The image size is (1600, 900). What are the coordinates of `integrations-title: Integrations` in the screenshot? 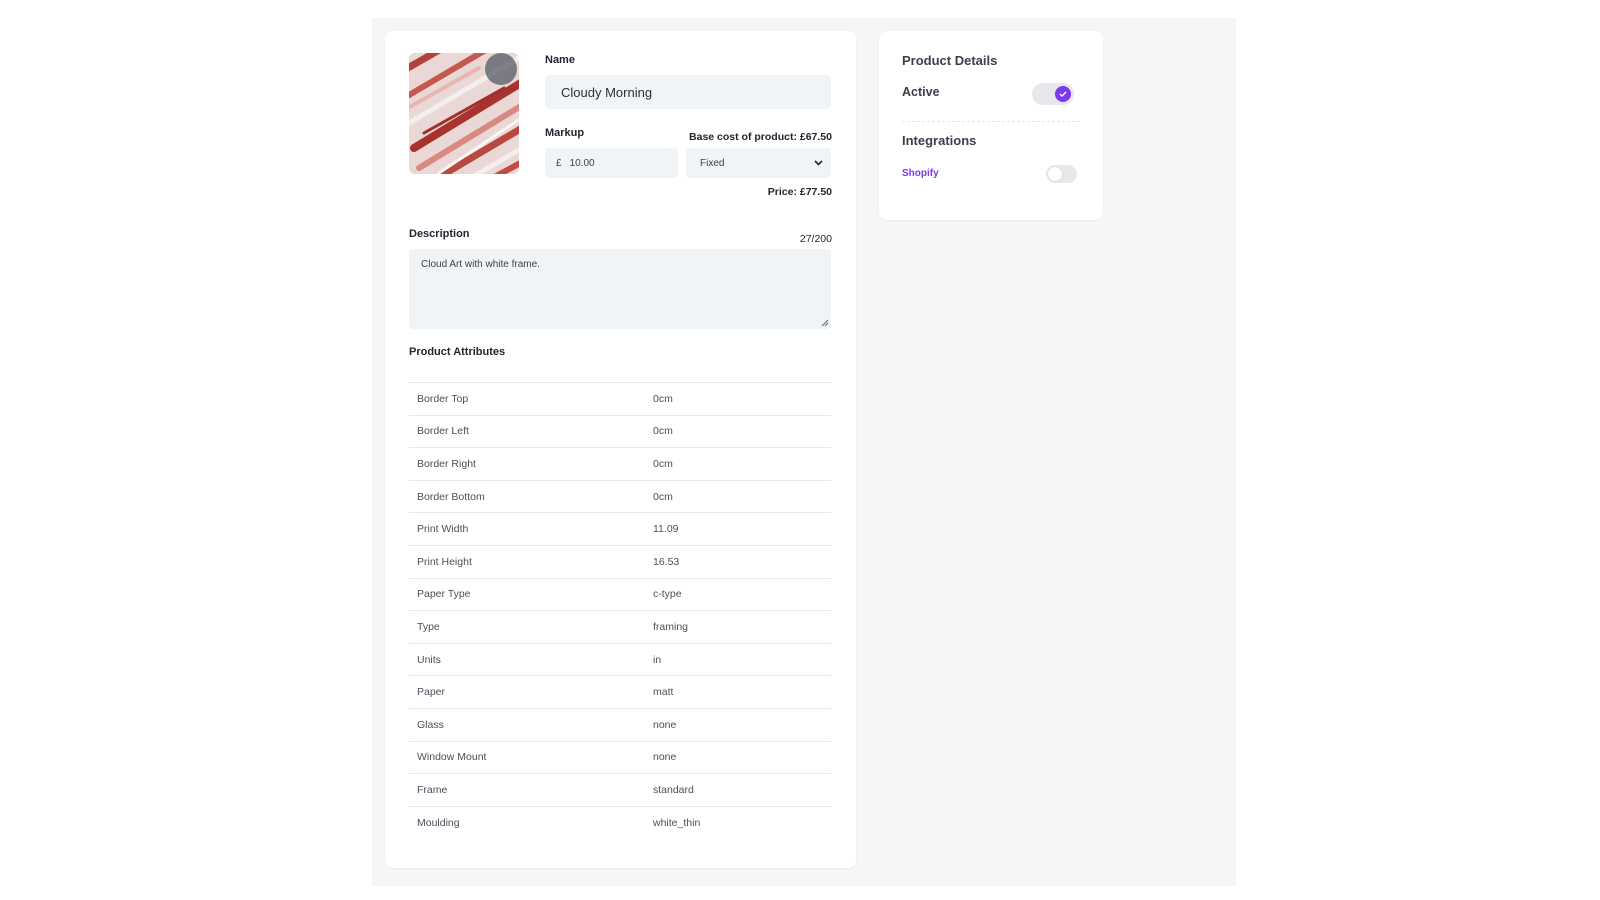 It's located at (939, 140).